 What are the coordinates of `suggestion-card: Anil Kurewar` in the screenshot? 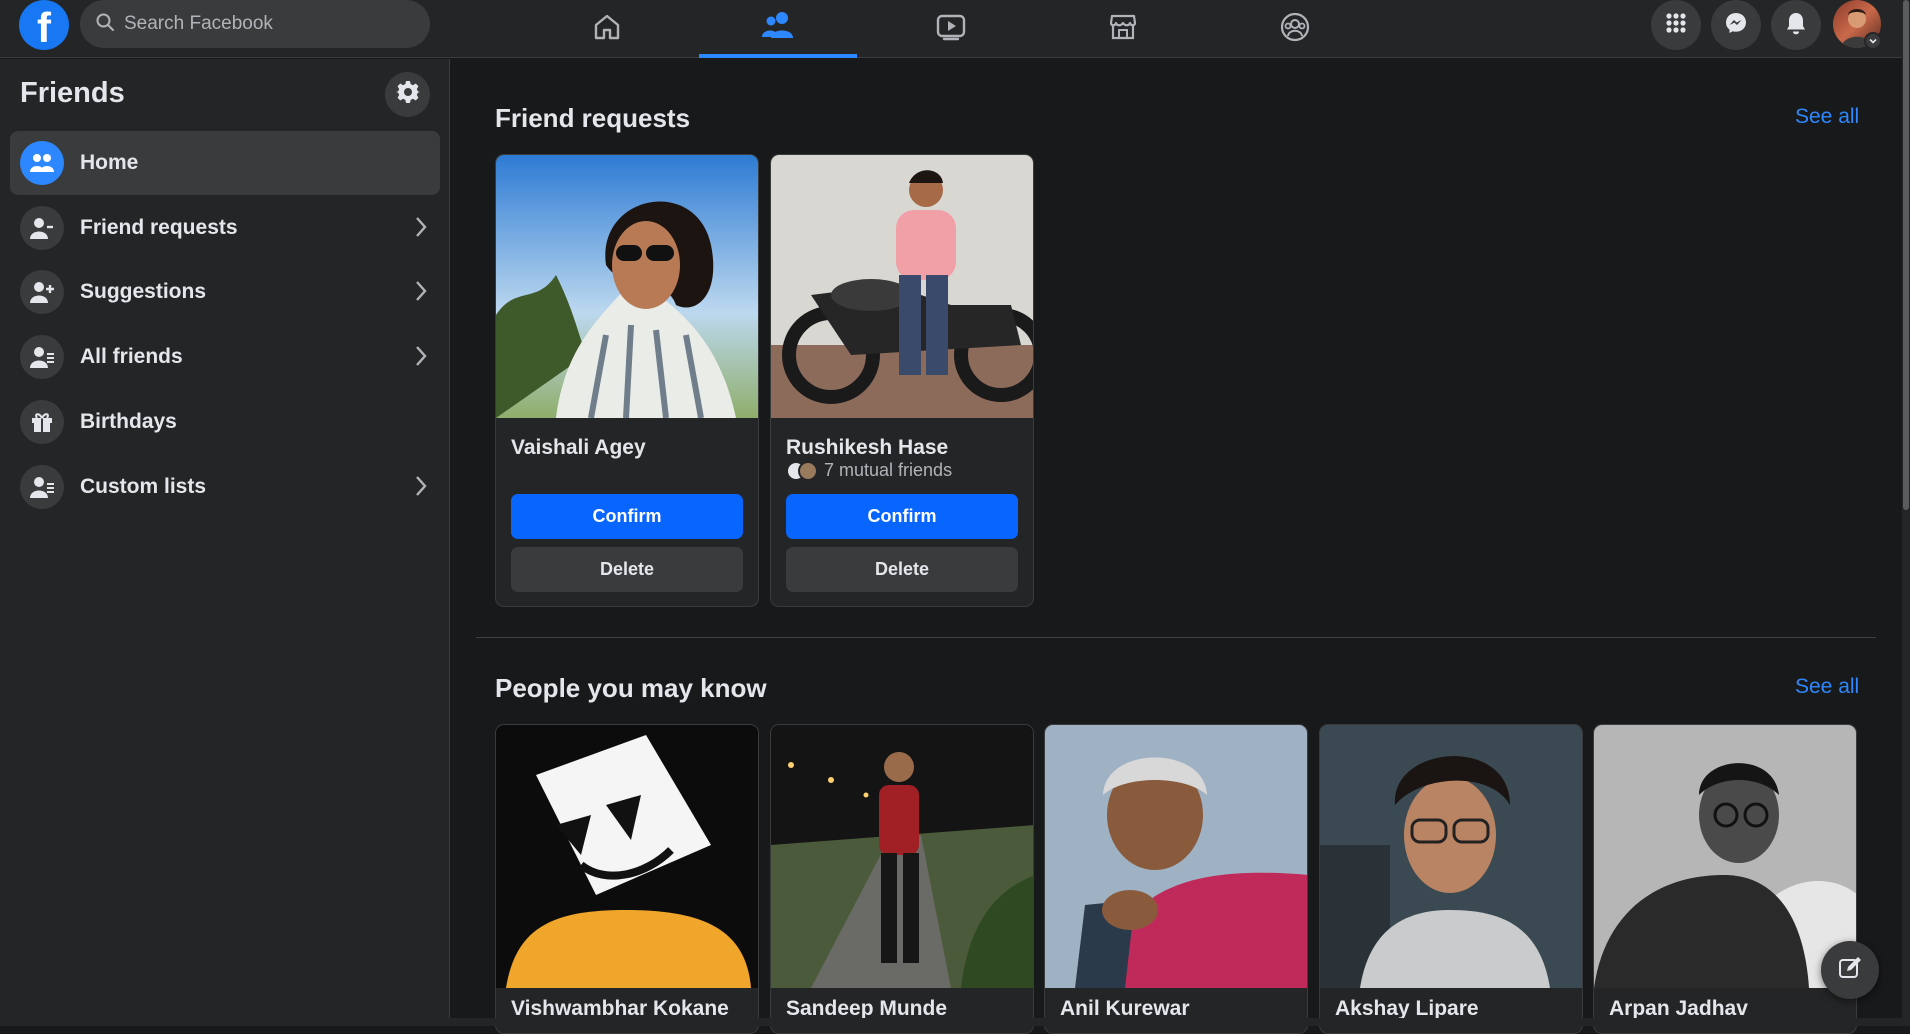 It's located at (1176, 879).